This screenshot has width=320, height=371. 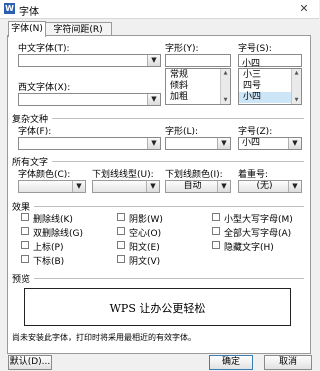 What do you see at coordinates (25, 231) in the screenshot?
I see `double-strikethrough-checkbox` at bounding box center [25, 231].